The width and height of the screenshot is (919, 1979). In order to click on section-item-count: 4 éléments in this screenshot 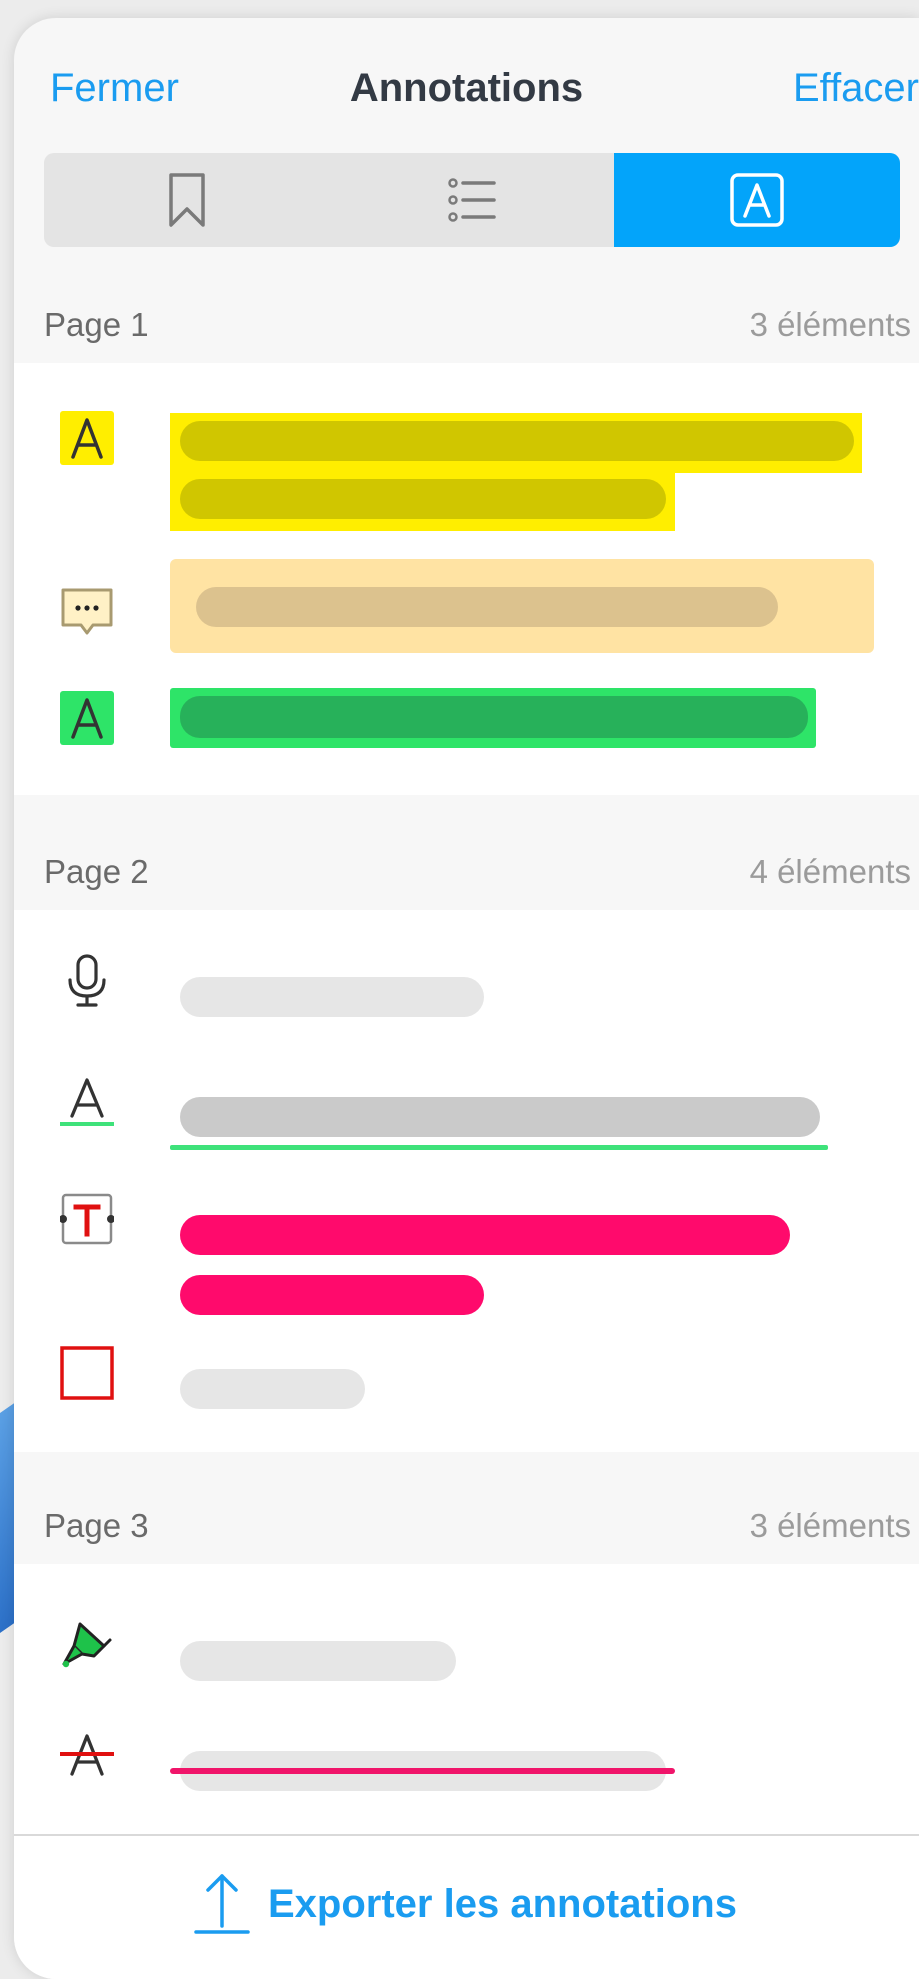, I will do `click(830, 871)`.